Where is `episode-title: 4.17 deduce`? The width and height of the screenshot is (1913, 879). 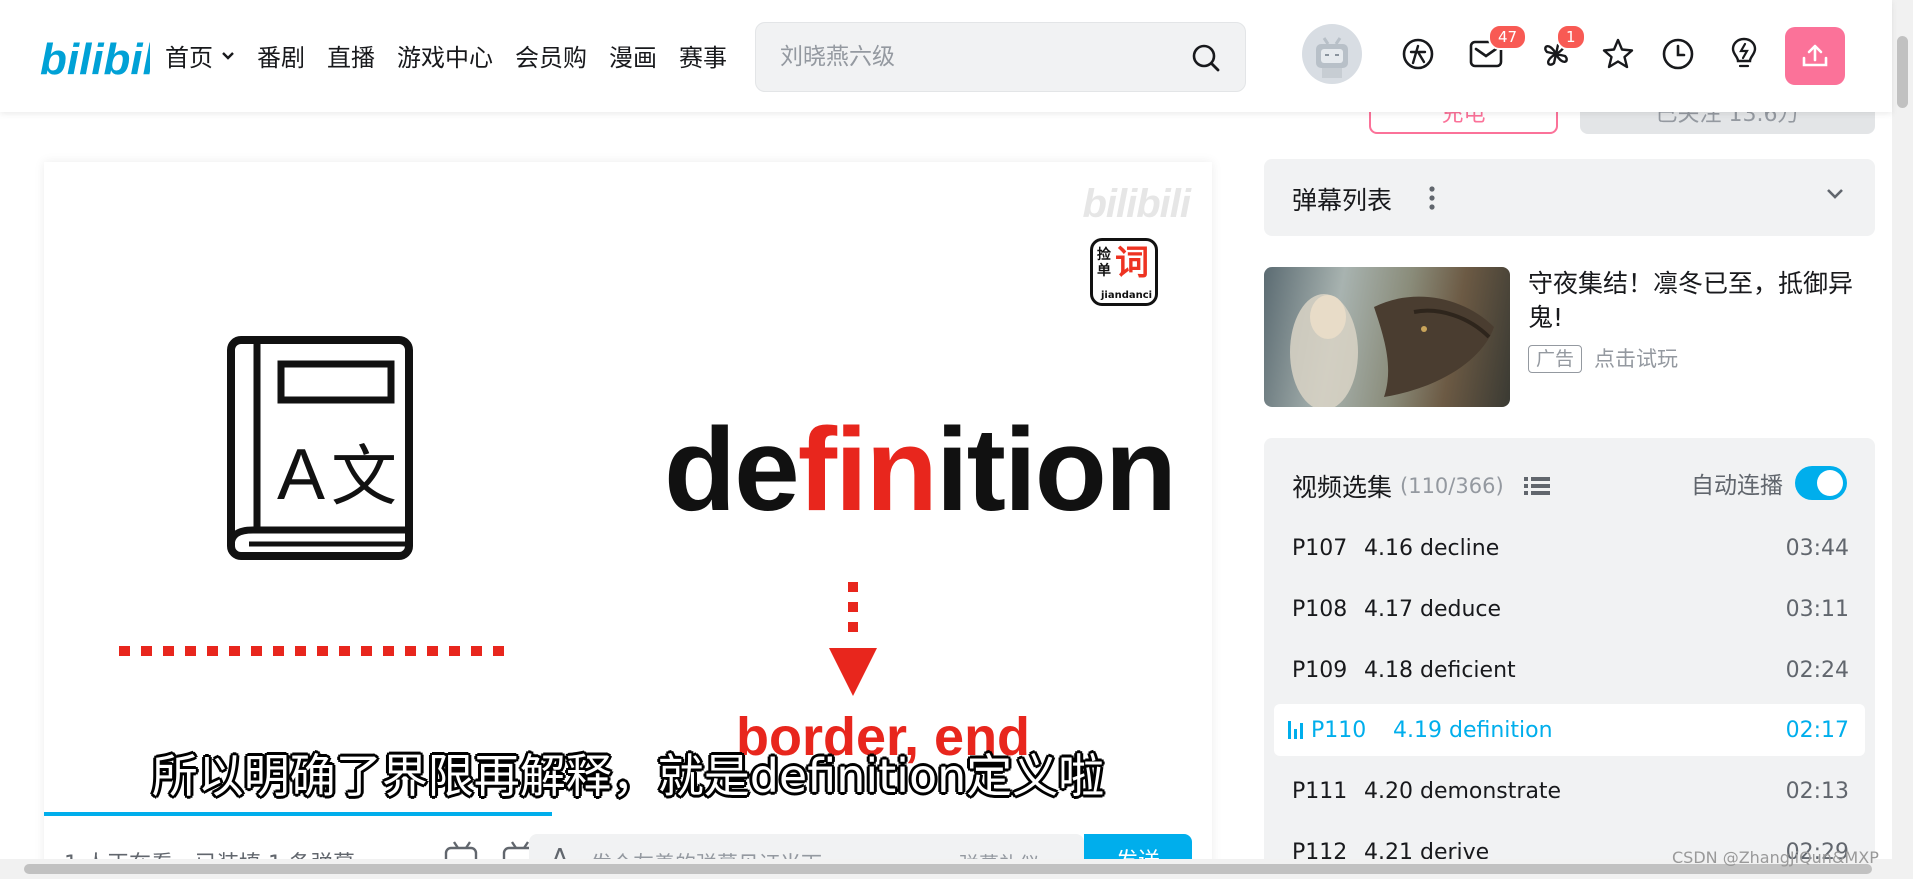
episode-title: 4.17 deduce is located at coordinates (1433, 609).